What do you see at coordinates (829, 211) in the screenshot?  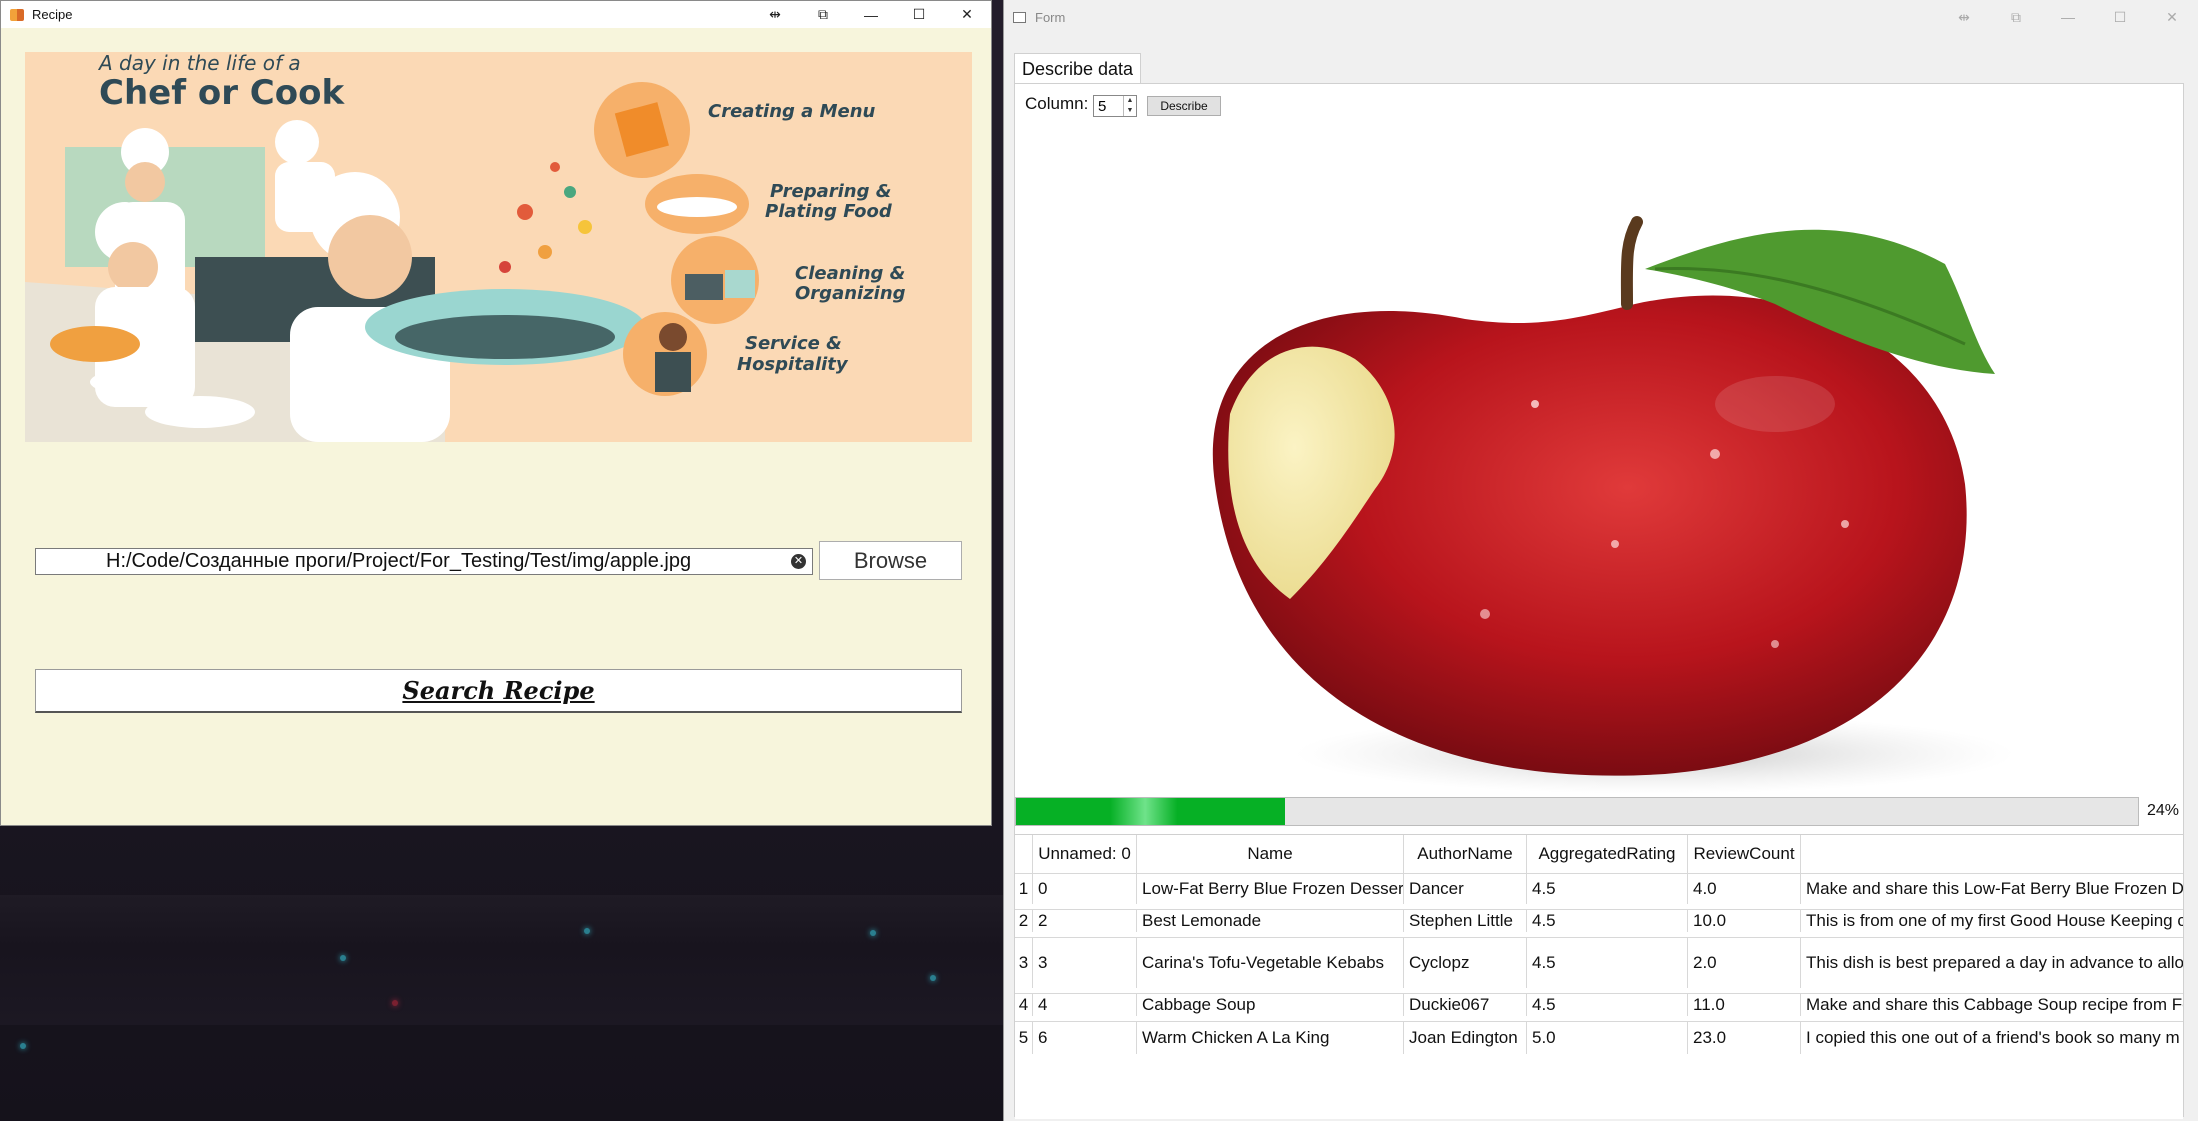 I see `banner-item-text: Plating Food` at bounding box center [829, 211].